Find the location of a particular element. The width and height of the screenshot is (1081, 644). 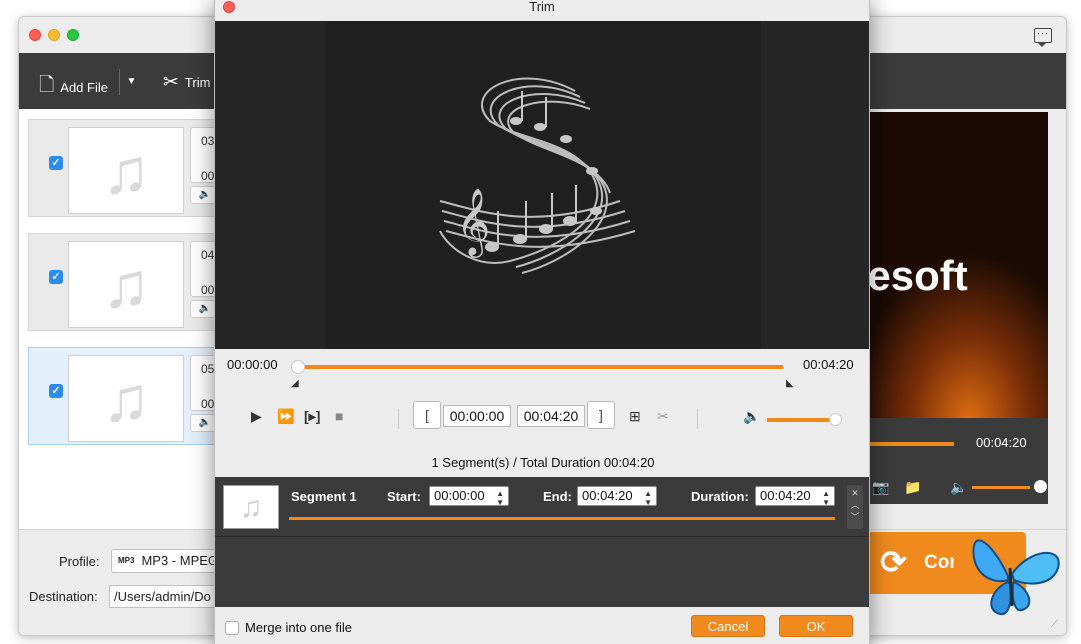

volume-slider is located at coordinates (802, 420).